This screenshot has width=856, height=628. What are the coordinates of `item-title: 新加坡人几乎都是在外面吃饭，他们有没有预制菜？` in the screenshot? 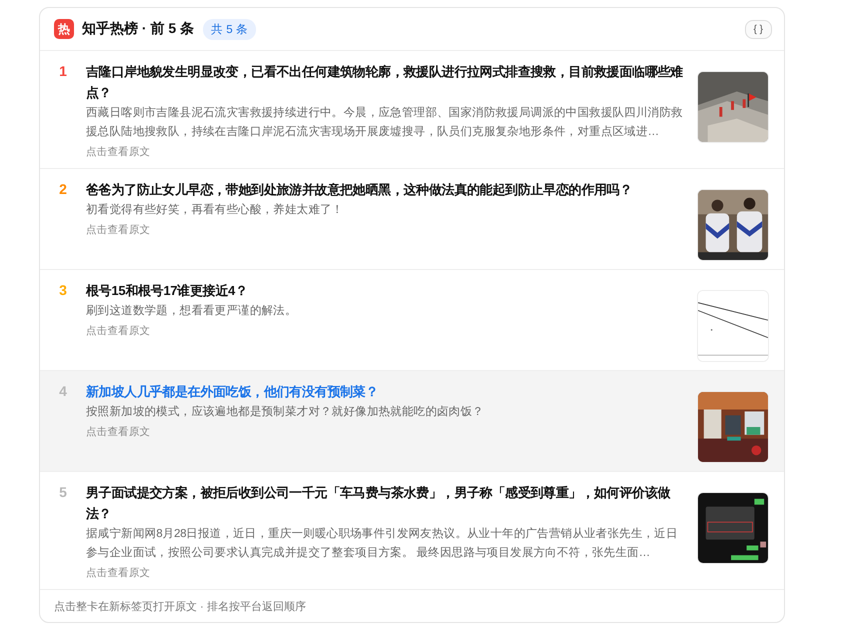 It's located at (232, 391).